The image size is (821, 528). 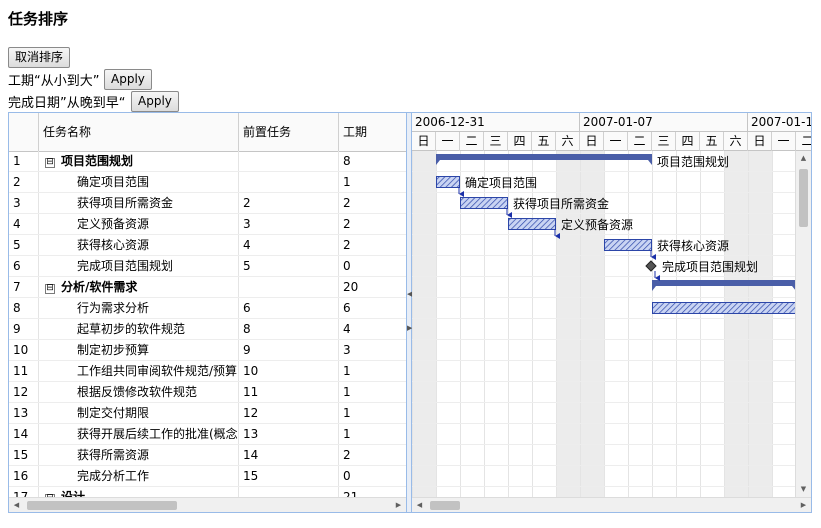 I want to click on scroll-down-arrow-icon: ▼, so click(x=803, y=489).